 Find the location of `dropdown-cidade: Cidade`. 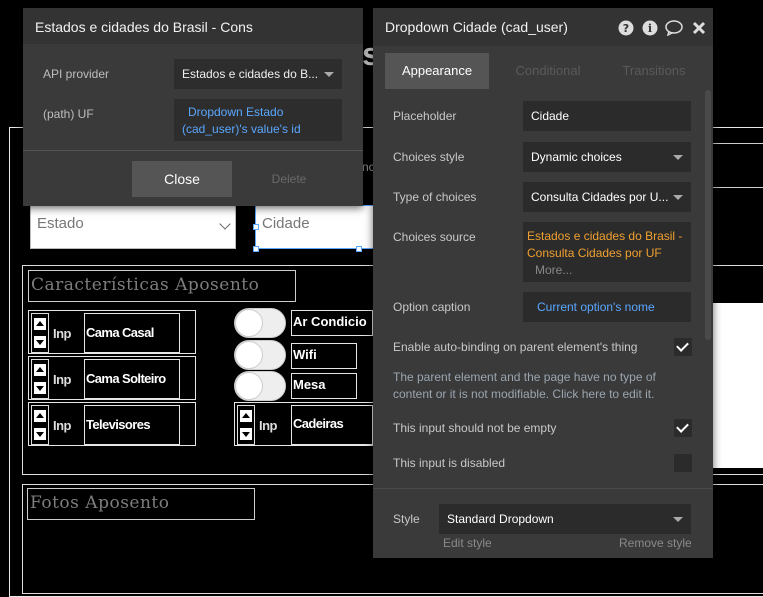

dropdown-cidade: Cidade is located at coordinates (314, 228).